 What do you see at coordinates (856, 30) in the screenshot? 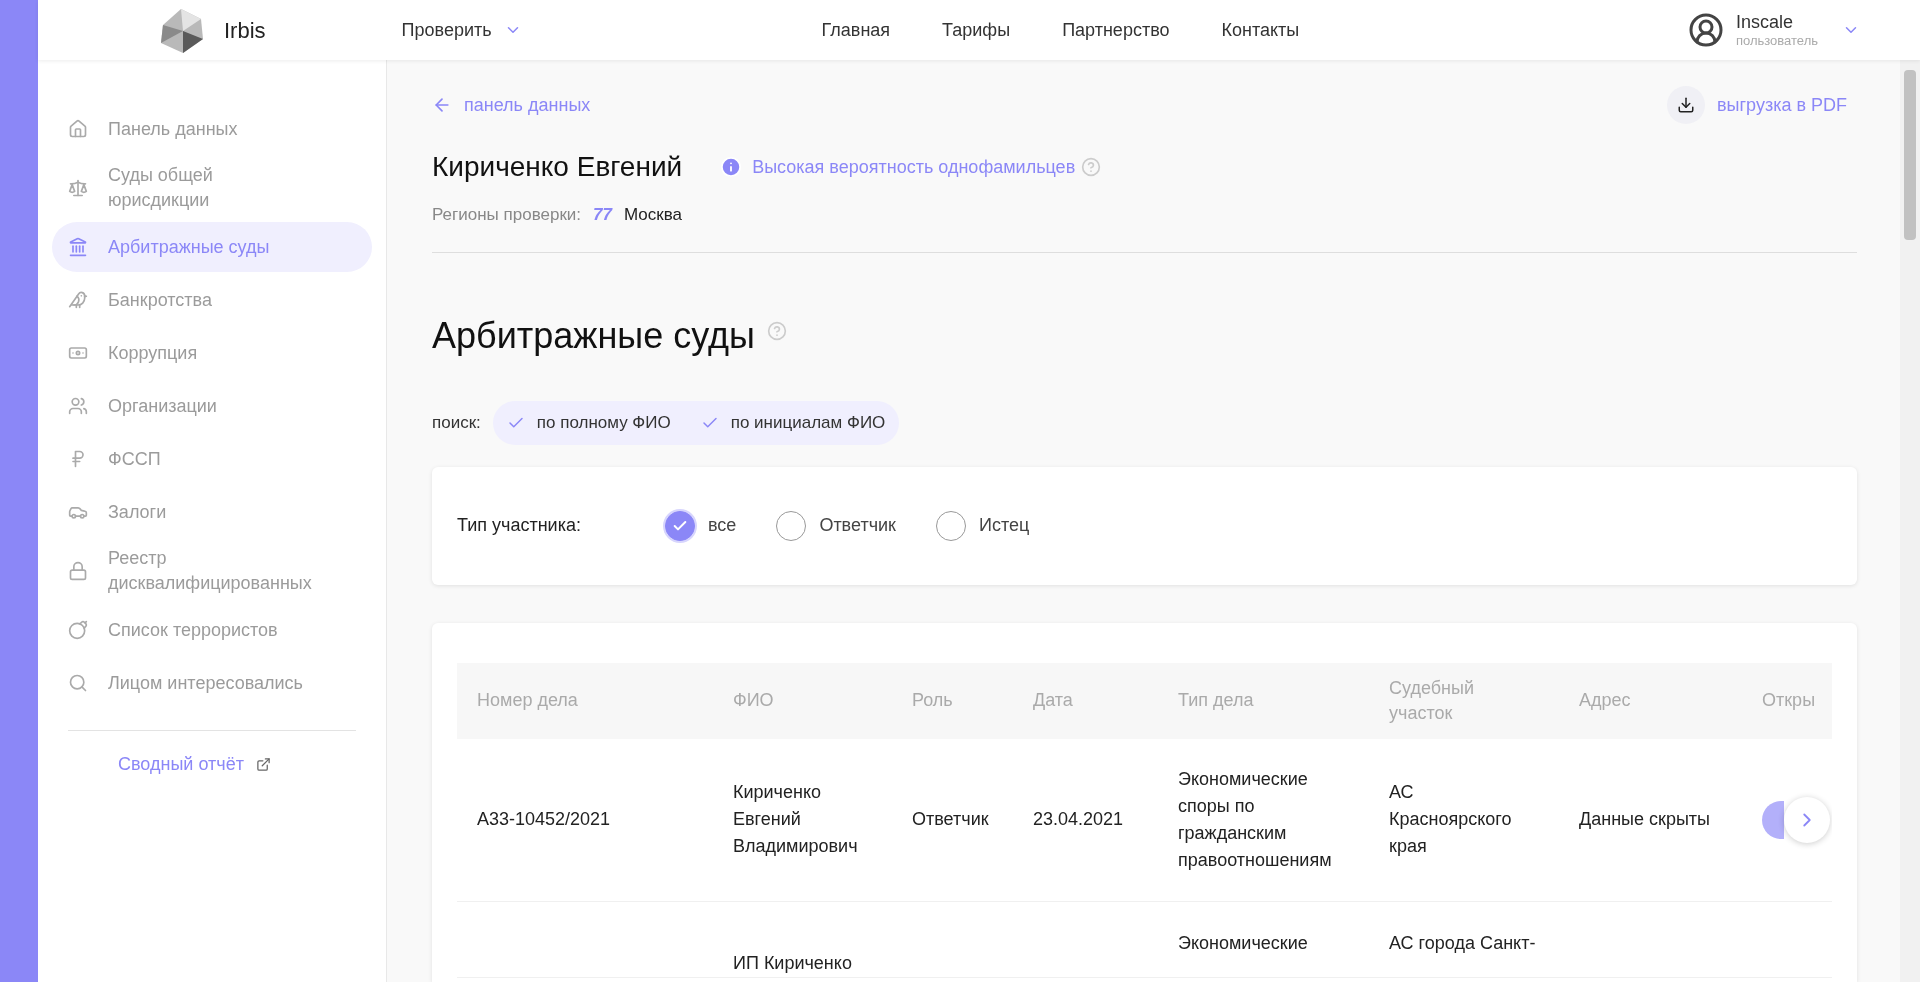
I see `nav-link: Главная` at bounding box center [856, 30].